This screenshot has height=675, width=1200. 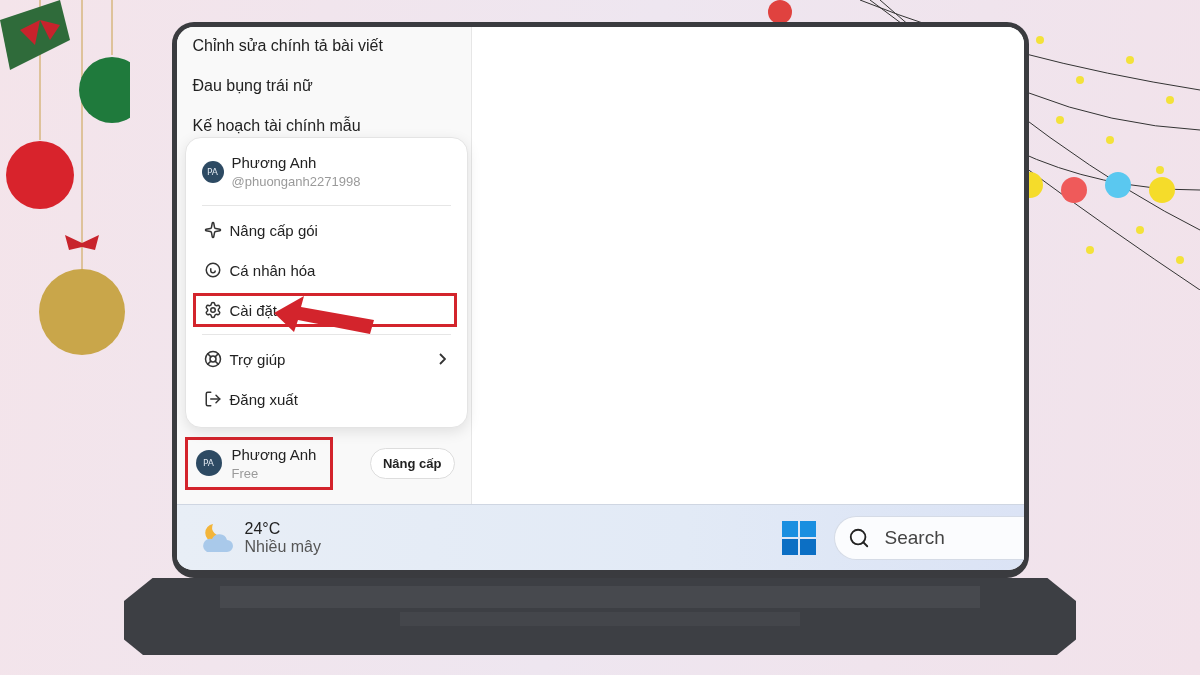 What do you see at coordinates (858, 537) in the screenshot?
I see `search-icon` at bounding box center [858, 537].